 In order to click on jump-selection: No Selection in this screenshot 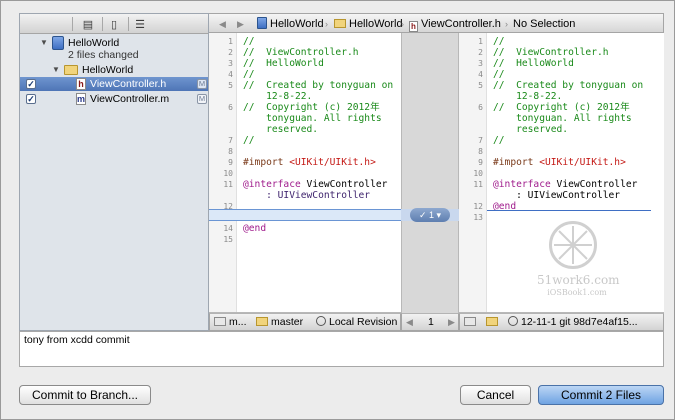, I will do `click(544, 24)`.